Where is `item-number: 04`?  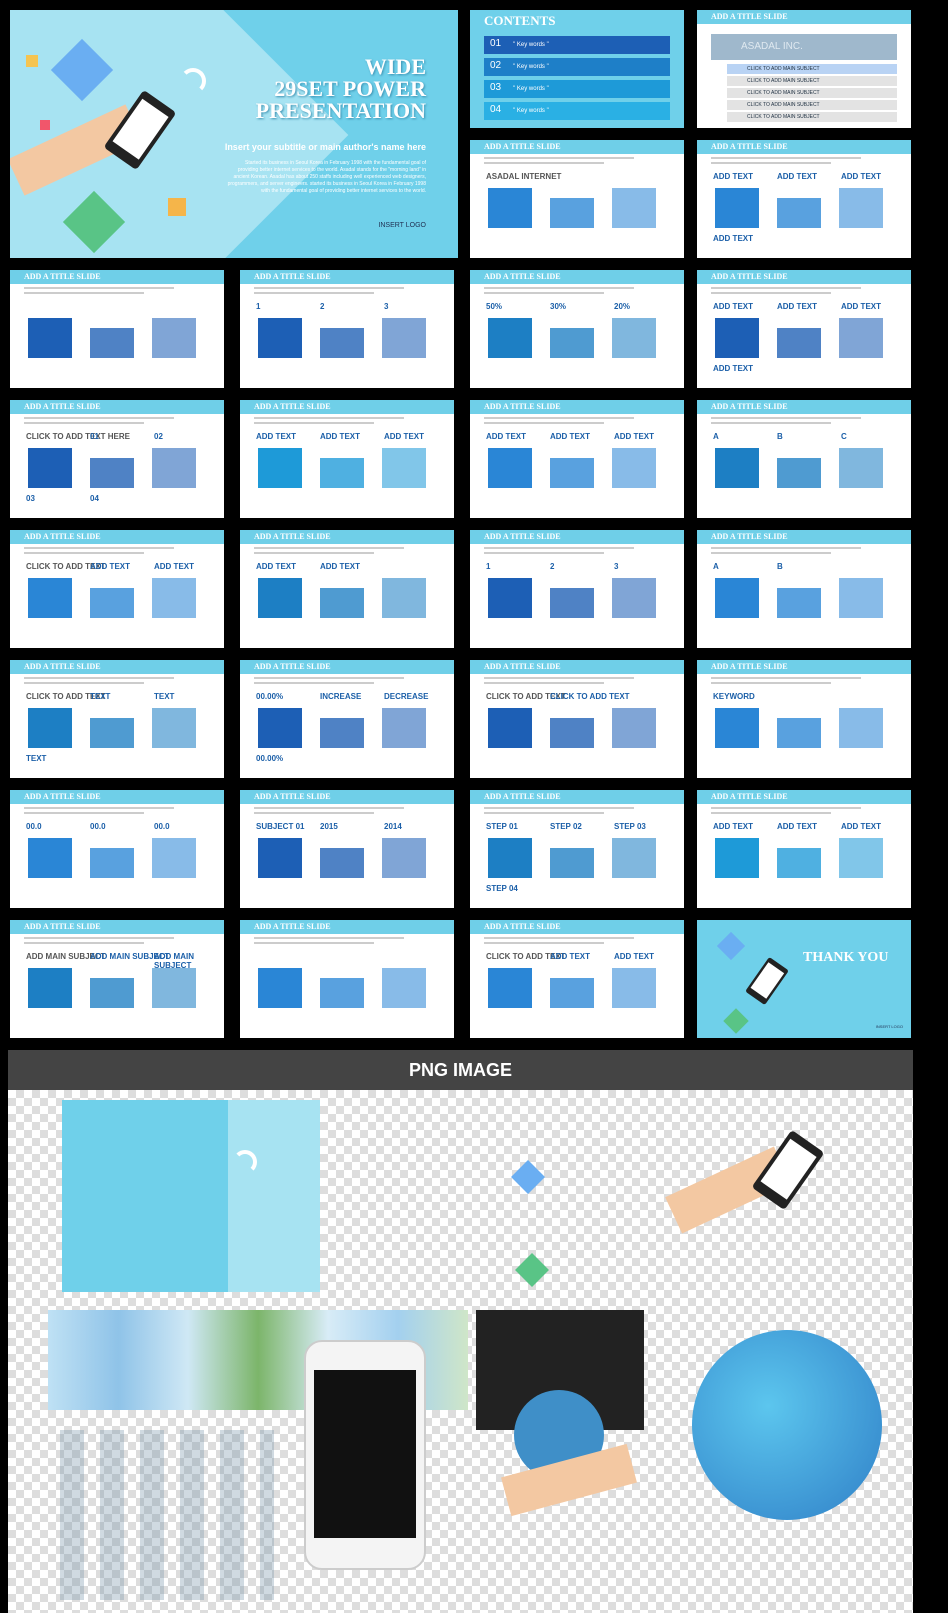 item-number: 04 is located at coordinates (496, 109).